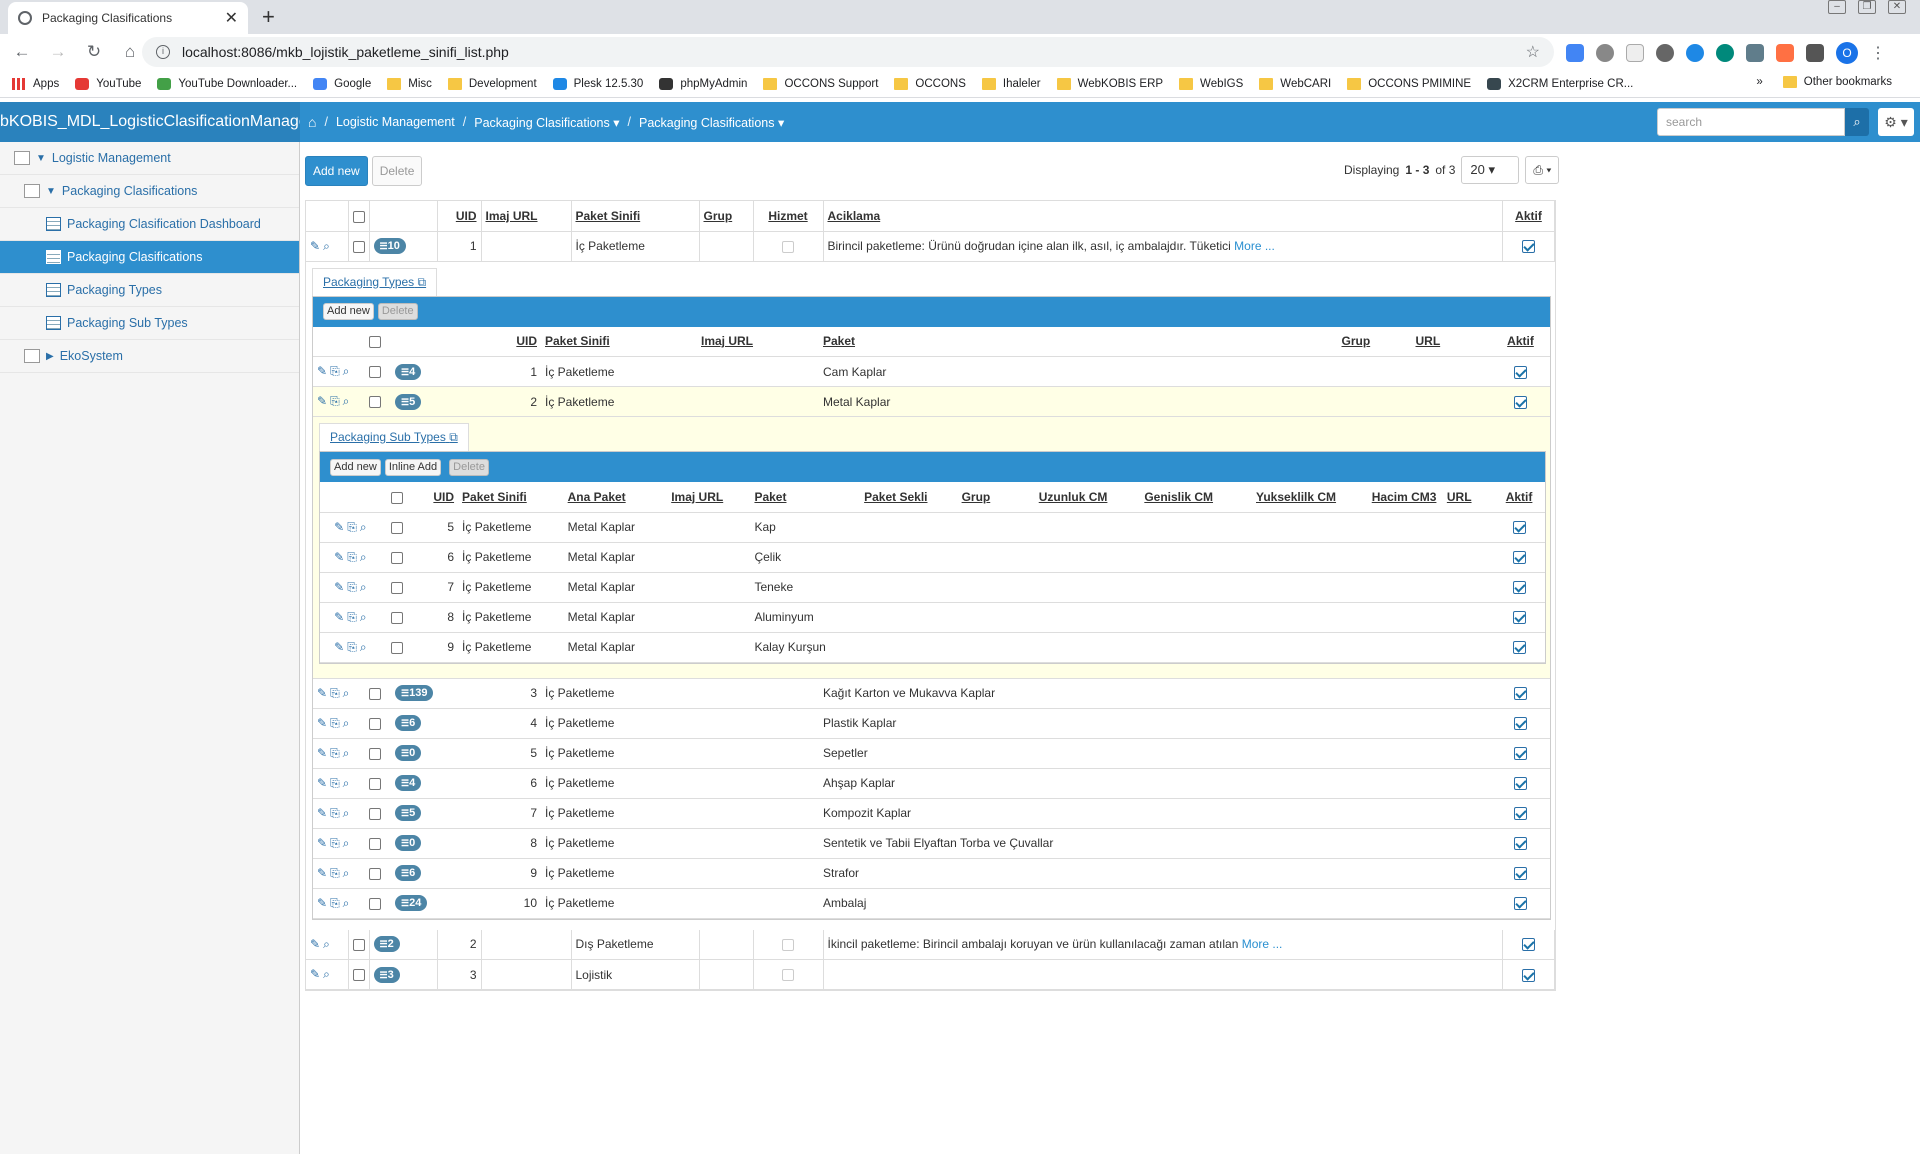 The width and height of the screenshot is (1920, 1160). Describe the element at coordinates (50, 356) in the screenshot. I see `collapsed-caret-icon: ▶` at that location.